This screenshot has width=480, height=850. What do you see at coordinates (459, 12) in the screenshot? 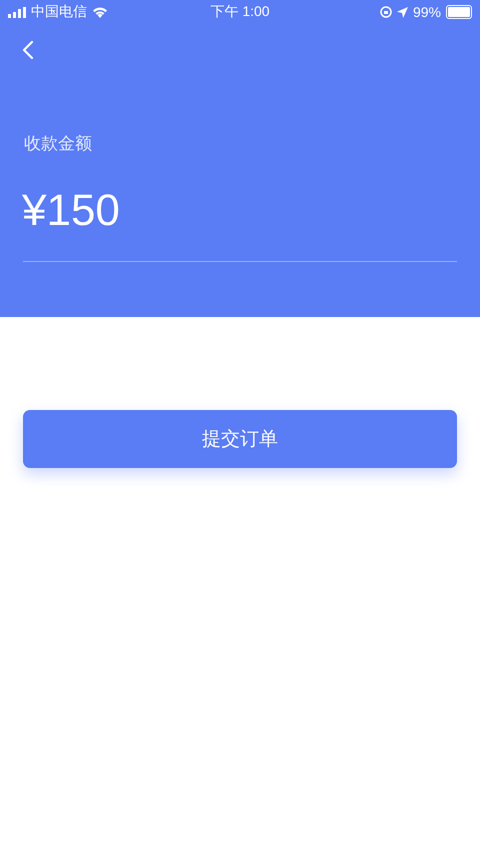
I see `battery-icon` at bounding box center [459, 12].